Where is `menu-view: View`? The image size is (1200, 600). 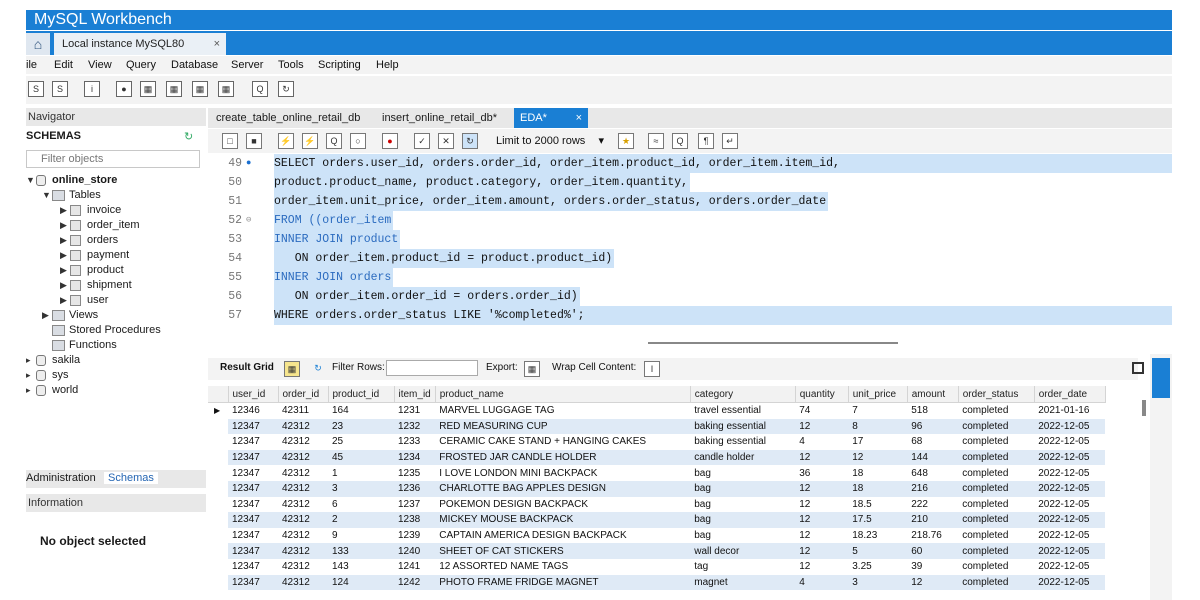 menu-view: View is located at coordinates (100, 65).